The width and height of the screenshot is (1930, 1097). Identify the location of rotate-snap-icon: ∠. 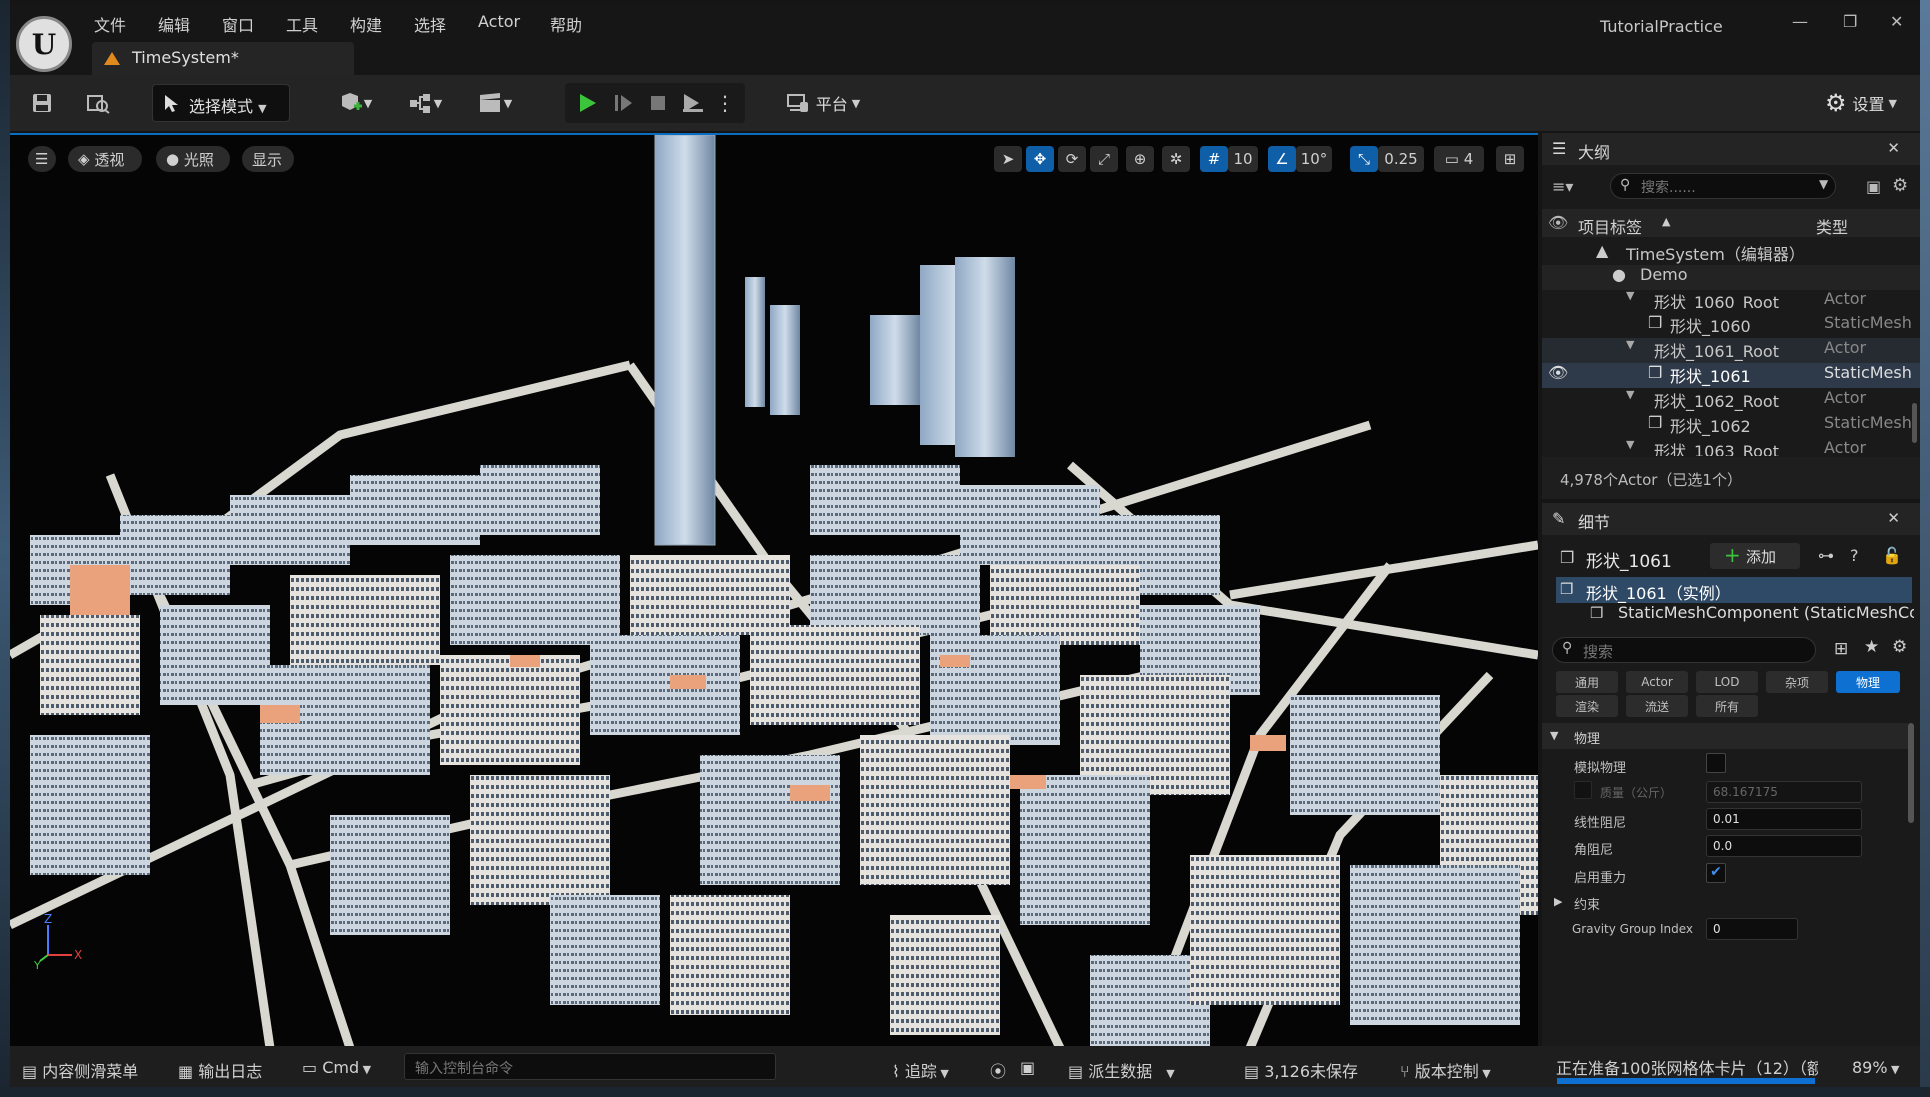
(1282, 159).